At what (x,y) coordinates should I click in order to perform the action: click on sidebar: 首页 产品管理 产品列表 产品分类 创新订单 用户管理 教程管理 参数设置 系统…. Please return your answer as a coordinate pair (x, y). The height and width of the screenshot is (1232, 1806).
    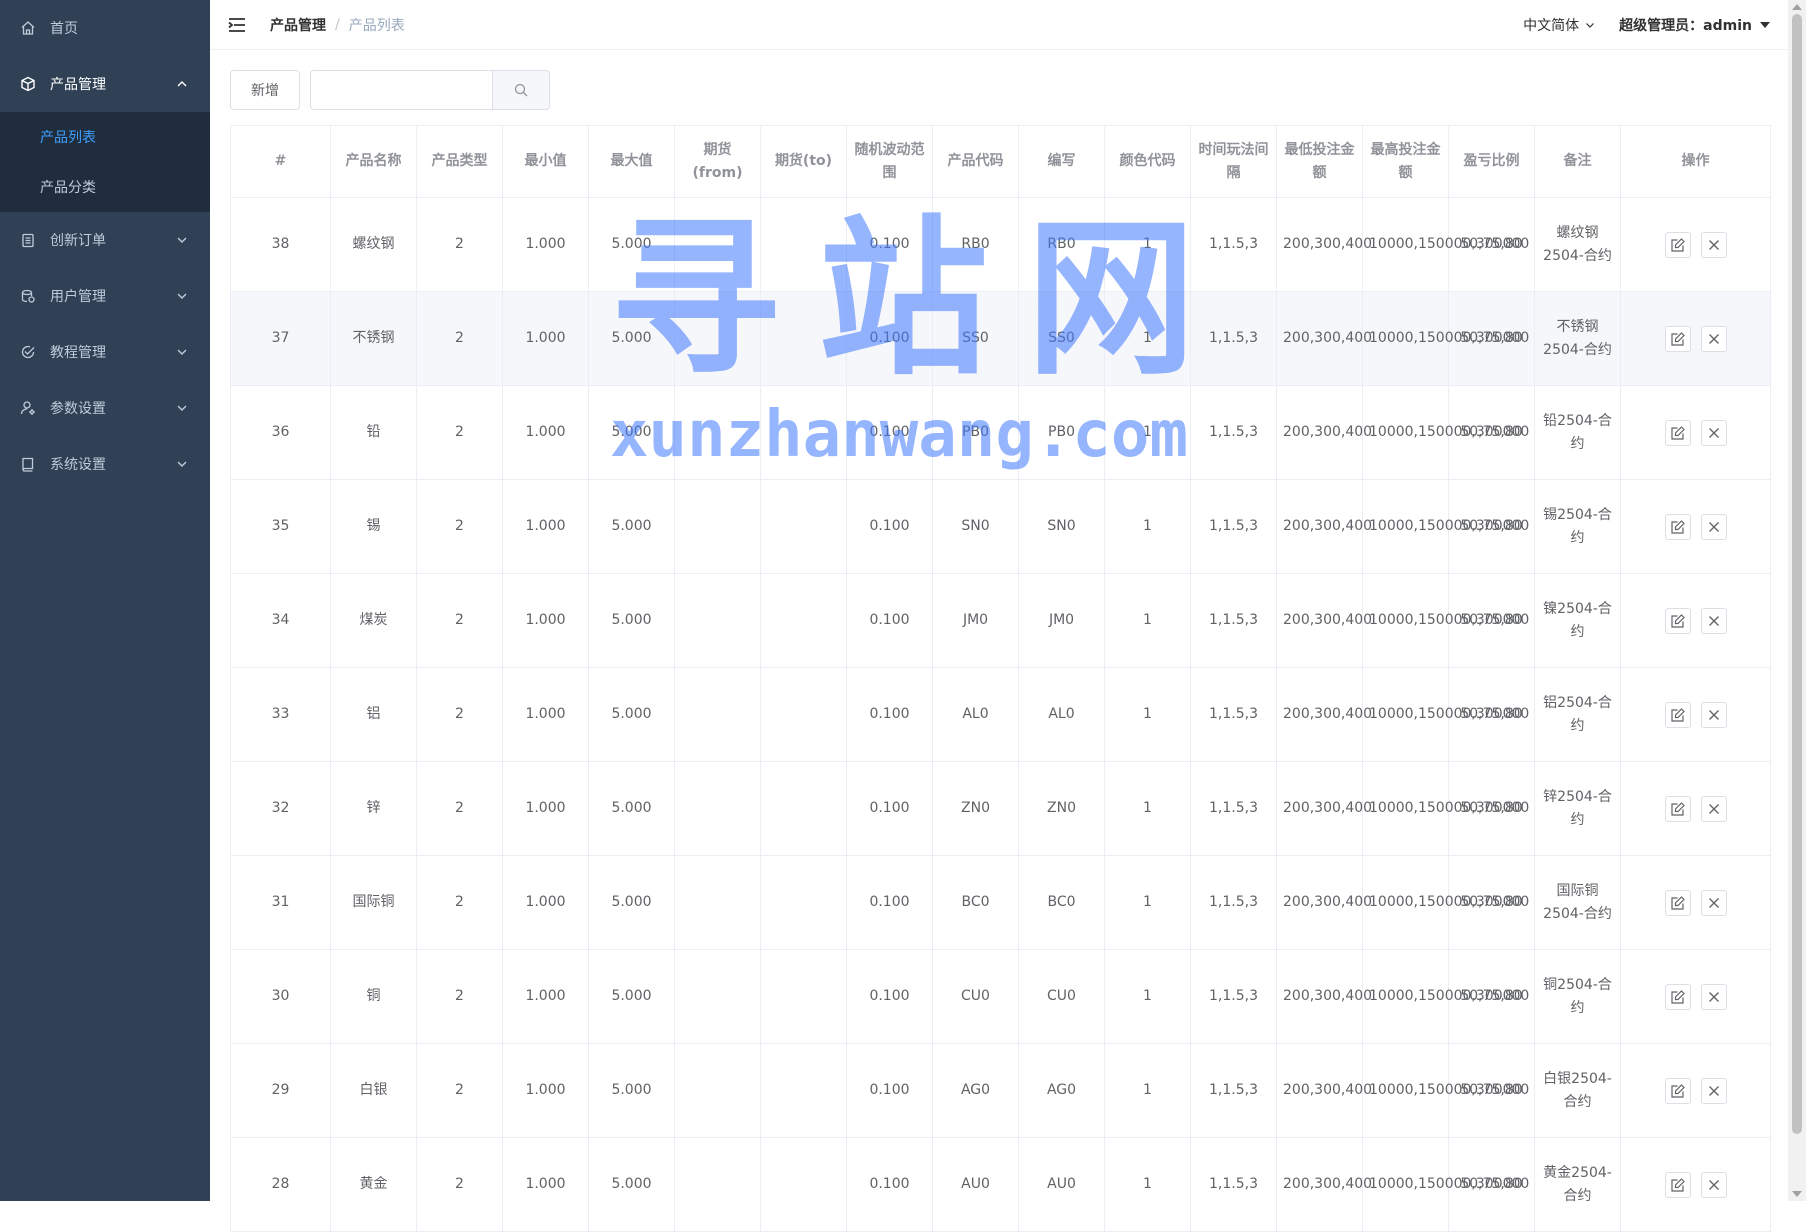
    Looking at the image, I should click on (105, 600).